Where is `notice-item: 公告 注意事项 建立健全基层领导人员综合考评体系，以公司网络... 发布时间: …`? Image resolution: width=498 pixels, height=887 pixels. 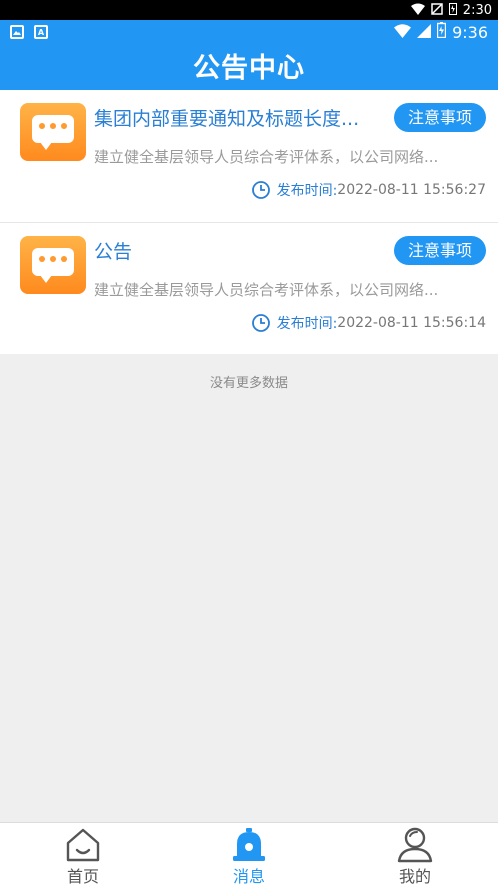
notice-item: 公告 注意事项 建立健全基层领导人员综合考评体系，以公司网络... 发布时间: … is located at coordinates (249, 288).